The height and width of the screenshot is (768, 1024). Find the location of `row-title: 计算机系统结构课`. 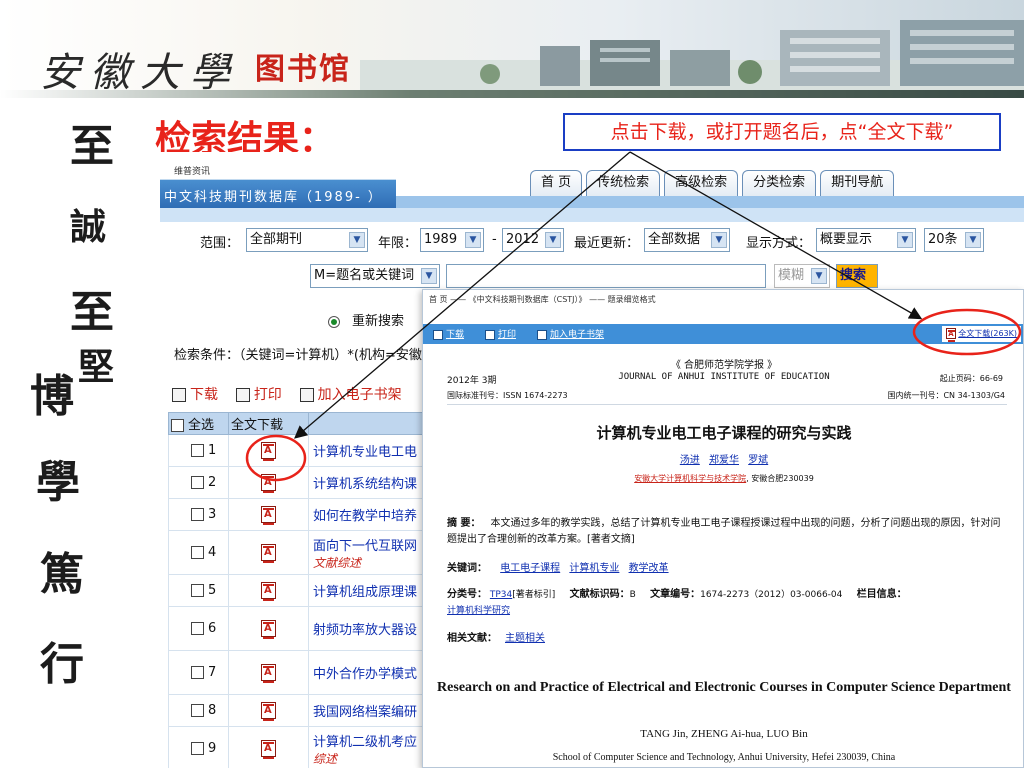

row-title: 计算机系统结构课 is located at coordinates (366, 482).